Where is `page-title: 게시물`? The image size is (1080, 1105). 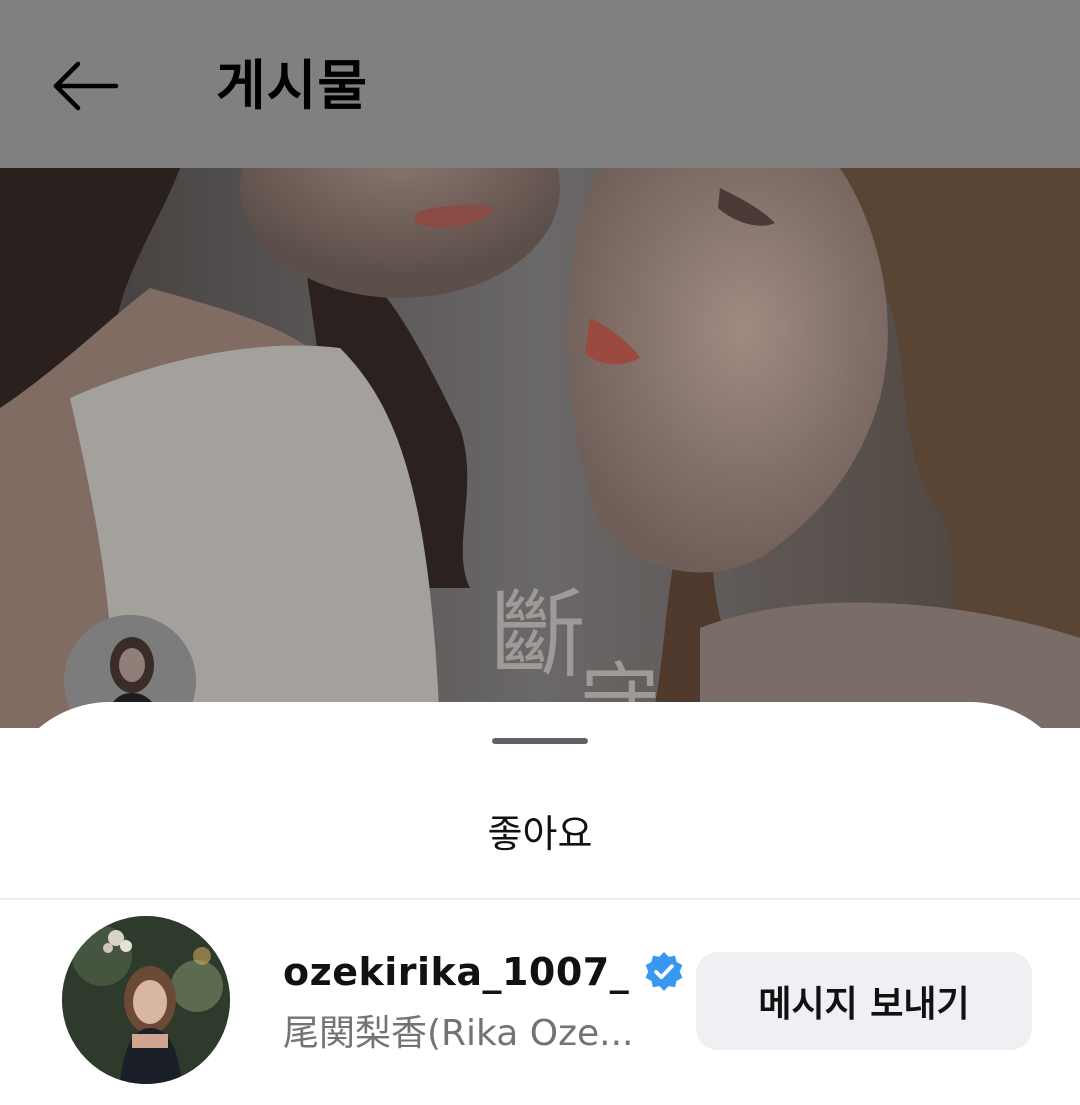
page-title: 게시물 is located at coordinates (292, 85).